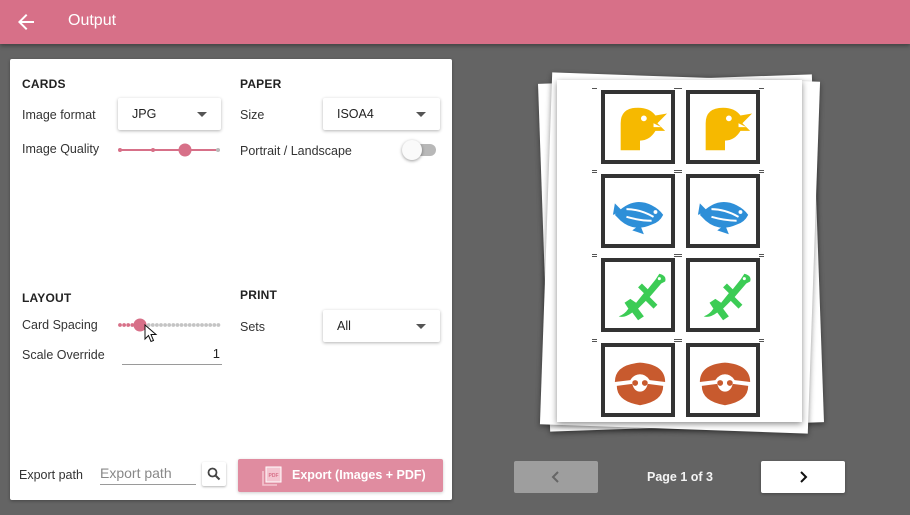 This screenshot has width=910, height=515. What do you see at coordinates (381, 326) in the screenshot?
I see `sets-select: All` at bounding box center [381, 326].